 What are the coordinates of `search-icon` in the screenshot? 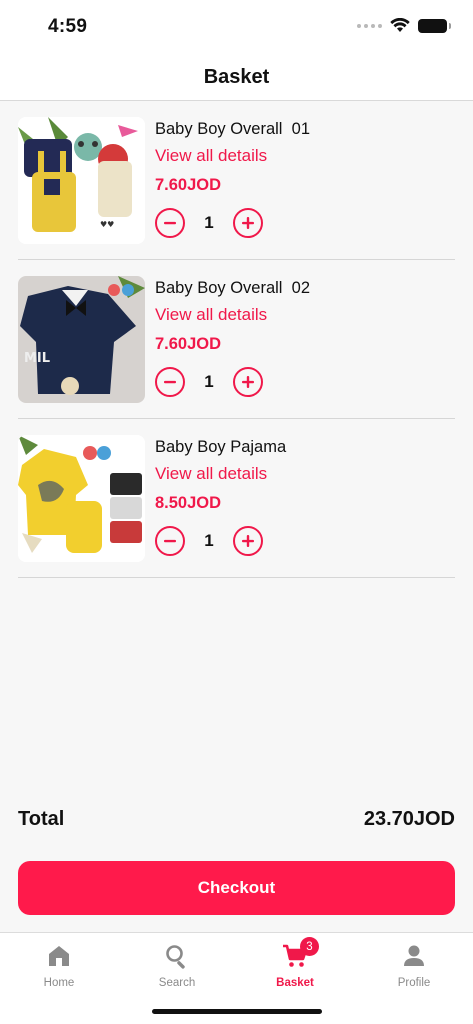 It's located at (175, 957).